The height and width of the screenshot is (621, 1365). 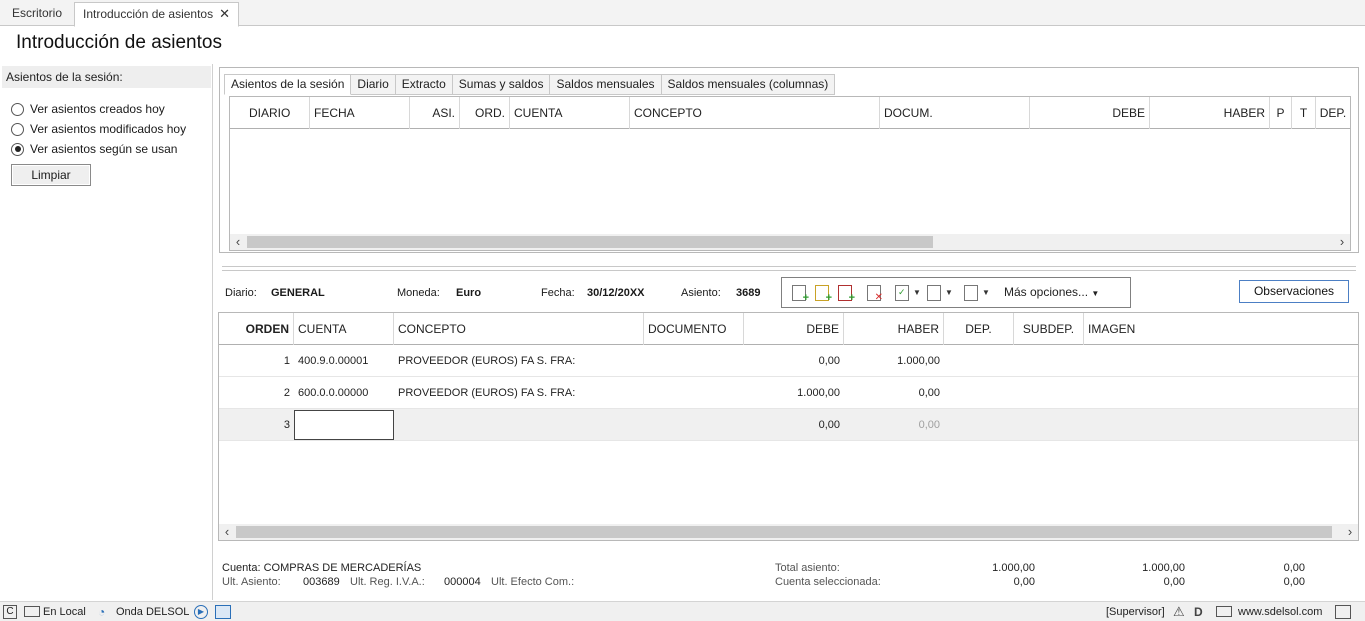 I want to click on cuenta-edit-field, so click(x=344, y=425).